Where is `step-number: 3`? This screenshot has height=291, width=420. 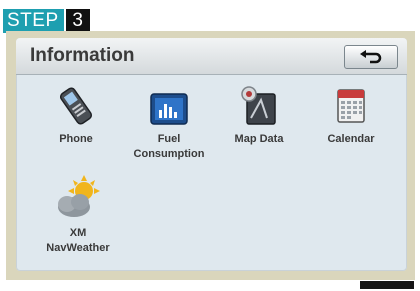
step-number: 3 is located at coordinates (77, 21).